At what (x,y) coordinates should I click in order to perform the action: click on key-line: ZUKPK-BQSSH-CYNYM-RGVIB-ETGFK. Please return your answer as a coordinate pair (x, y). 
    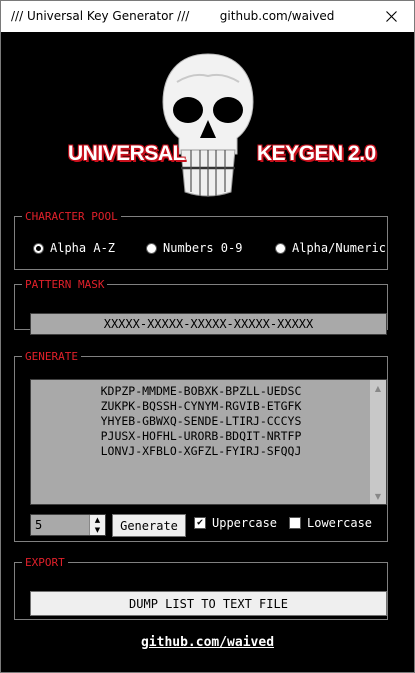
    Looking at the image, I should click on (201, 406).